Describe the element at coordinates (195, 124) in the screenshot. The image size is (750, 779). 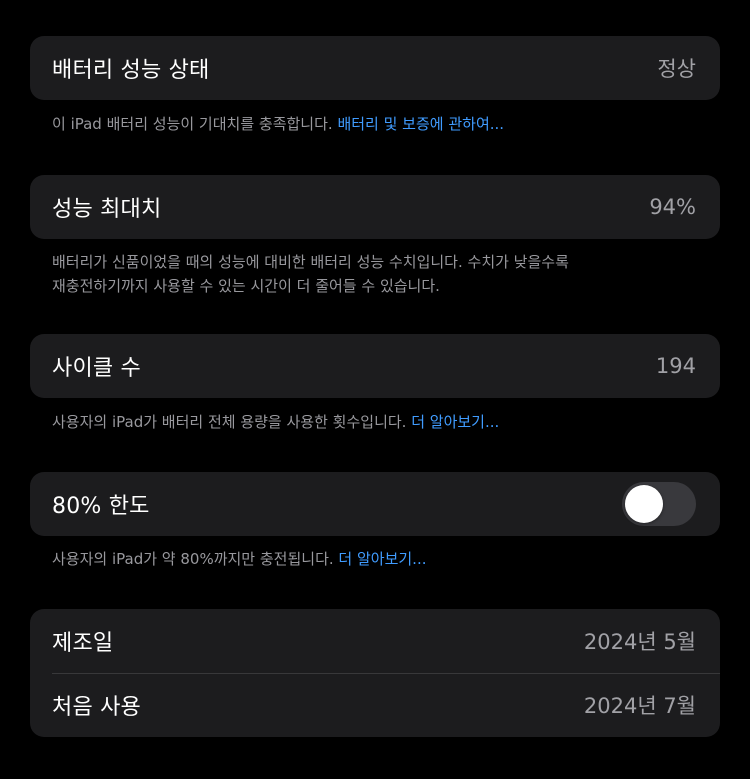
I see `battery-health-note-text: 이 iPad 배터리 성능이 기대치를 충족합니다.` at that location.